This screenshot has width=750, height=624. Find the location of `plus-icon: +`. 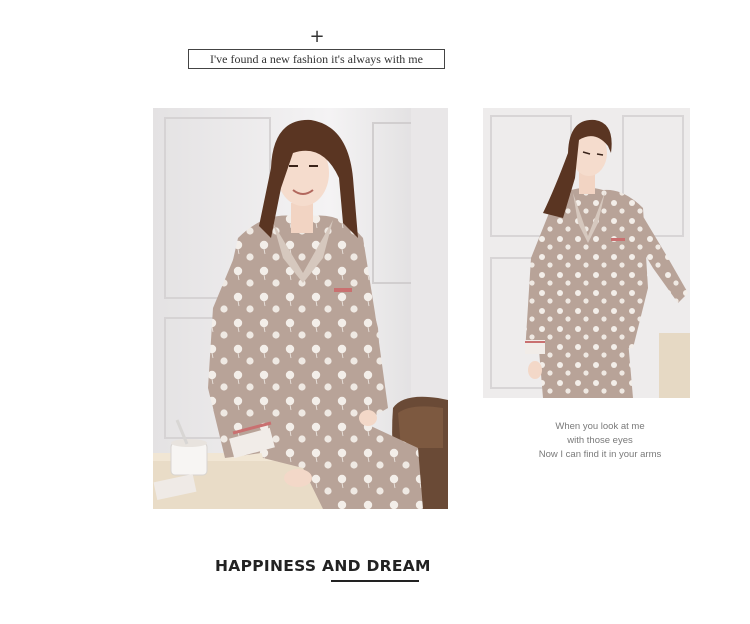

plus-icon: + is located at coordinates (317, 36).